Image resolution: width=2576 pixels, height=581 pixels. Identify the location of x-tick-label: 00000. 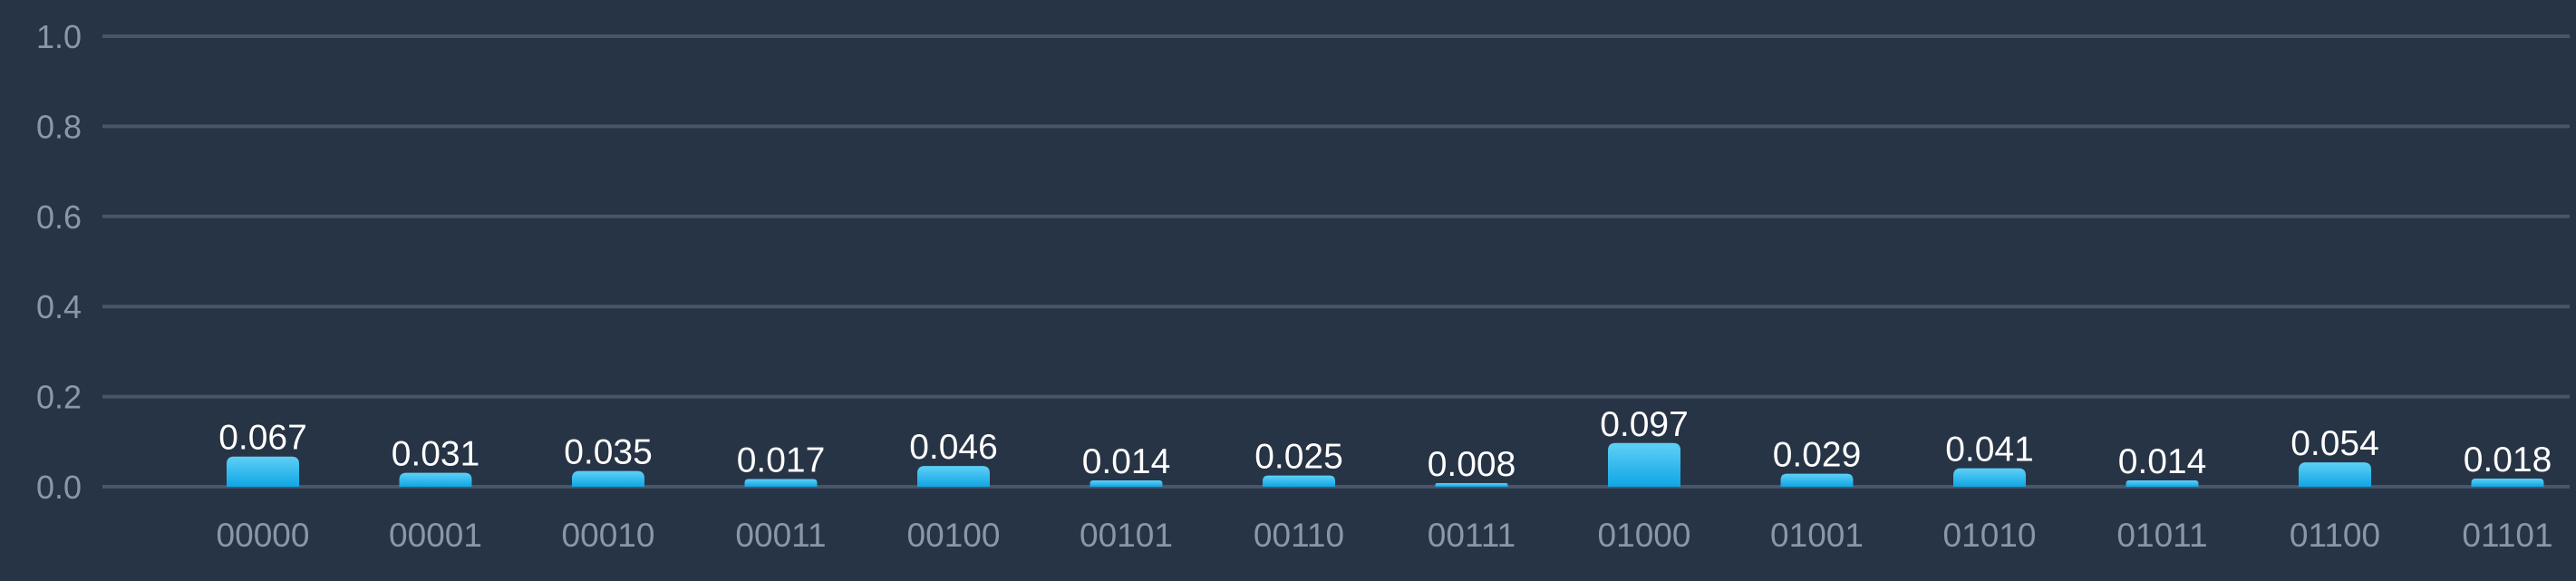
(263, 535).